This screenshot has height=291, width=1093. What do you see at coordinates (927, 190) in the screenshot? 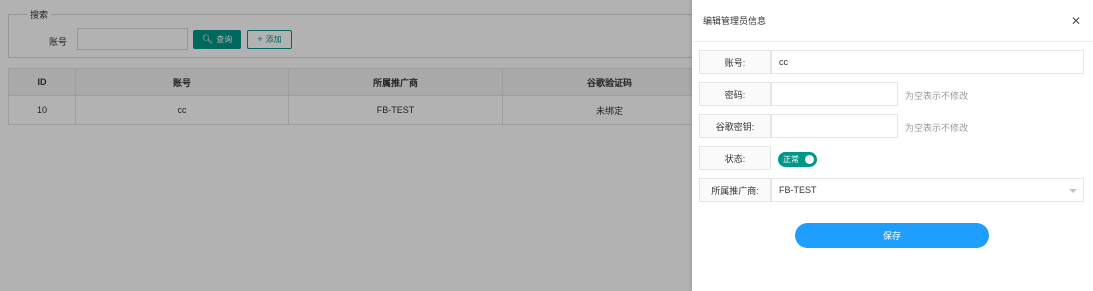
I see `promoter-select: FB-TEST` at bounding box center [927, 190].